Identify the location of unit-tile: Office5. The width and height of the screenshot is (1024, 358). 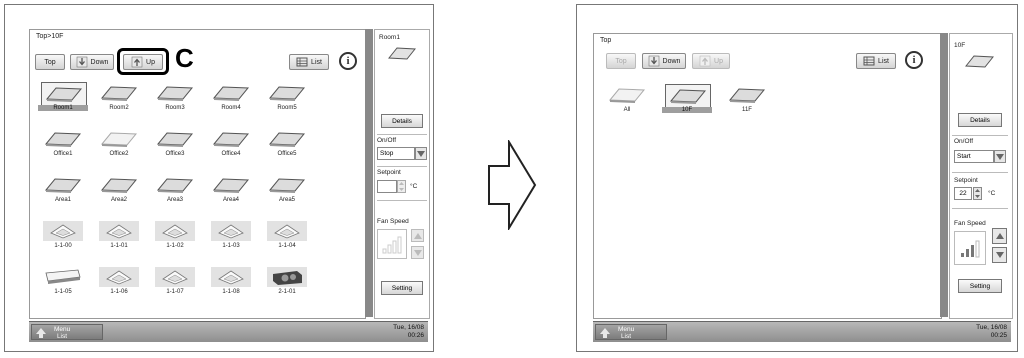
(287, 145).